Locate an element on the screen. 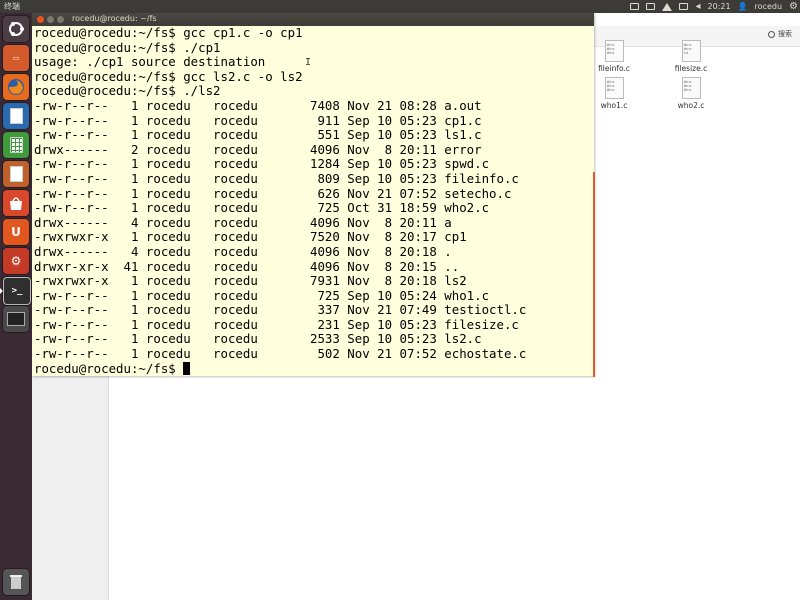  file-item: #inc #inc int filesize.c is located at coordinates (691, 56).